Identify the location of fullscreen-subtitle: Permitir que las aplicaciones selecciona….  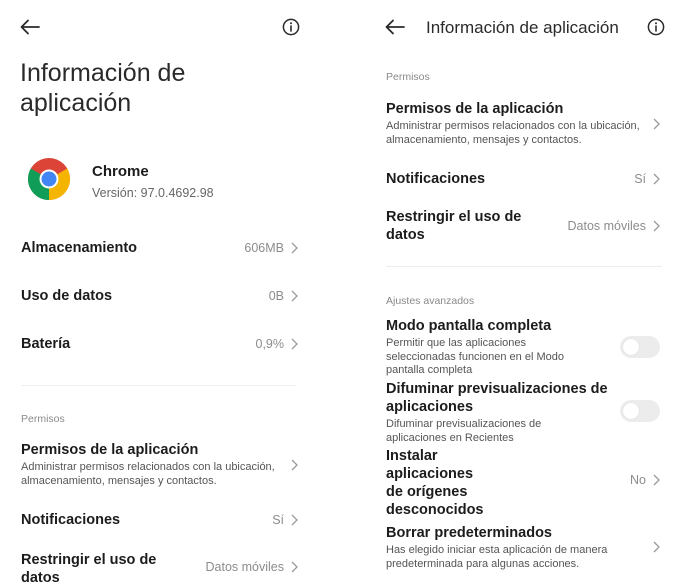
(475, 356).